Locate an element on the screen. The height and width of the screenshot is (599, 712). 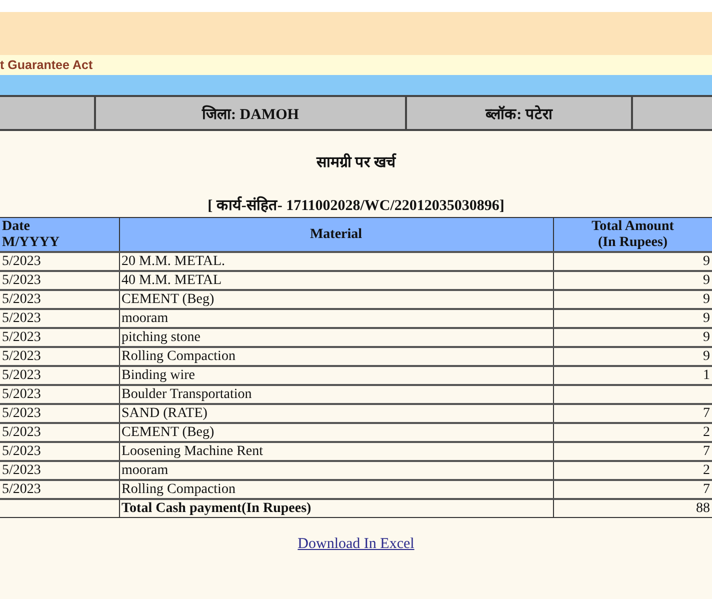
location-cell: ब्लॉक: पटेरा is located at coordinates (520, 113).